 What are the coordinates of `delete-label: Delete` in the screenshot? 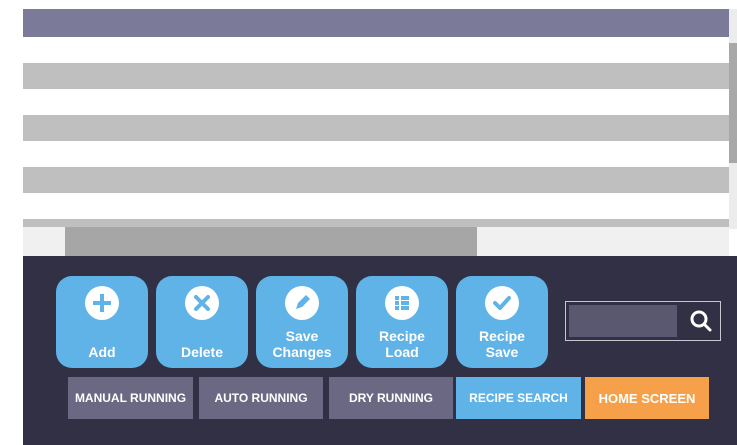 It's located at (202, 352).